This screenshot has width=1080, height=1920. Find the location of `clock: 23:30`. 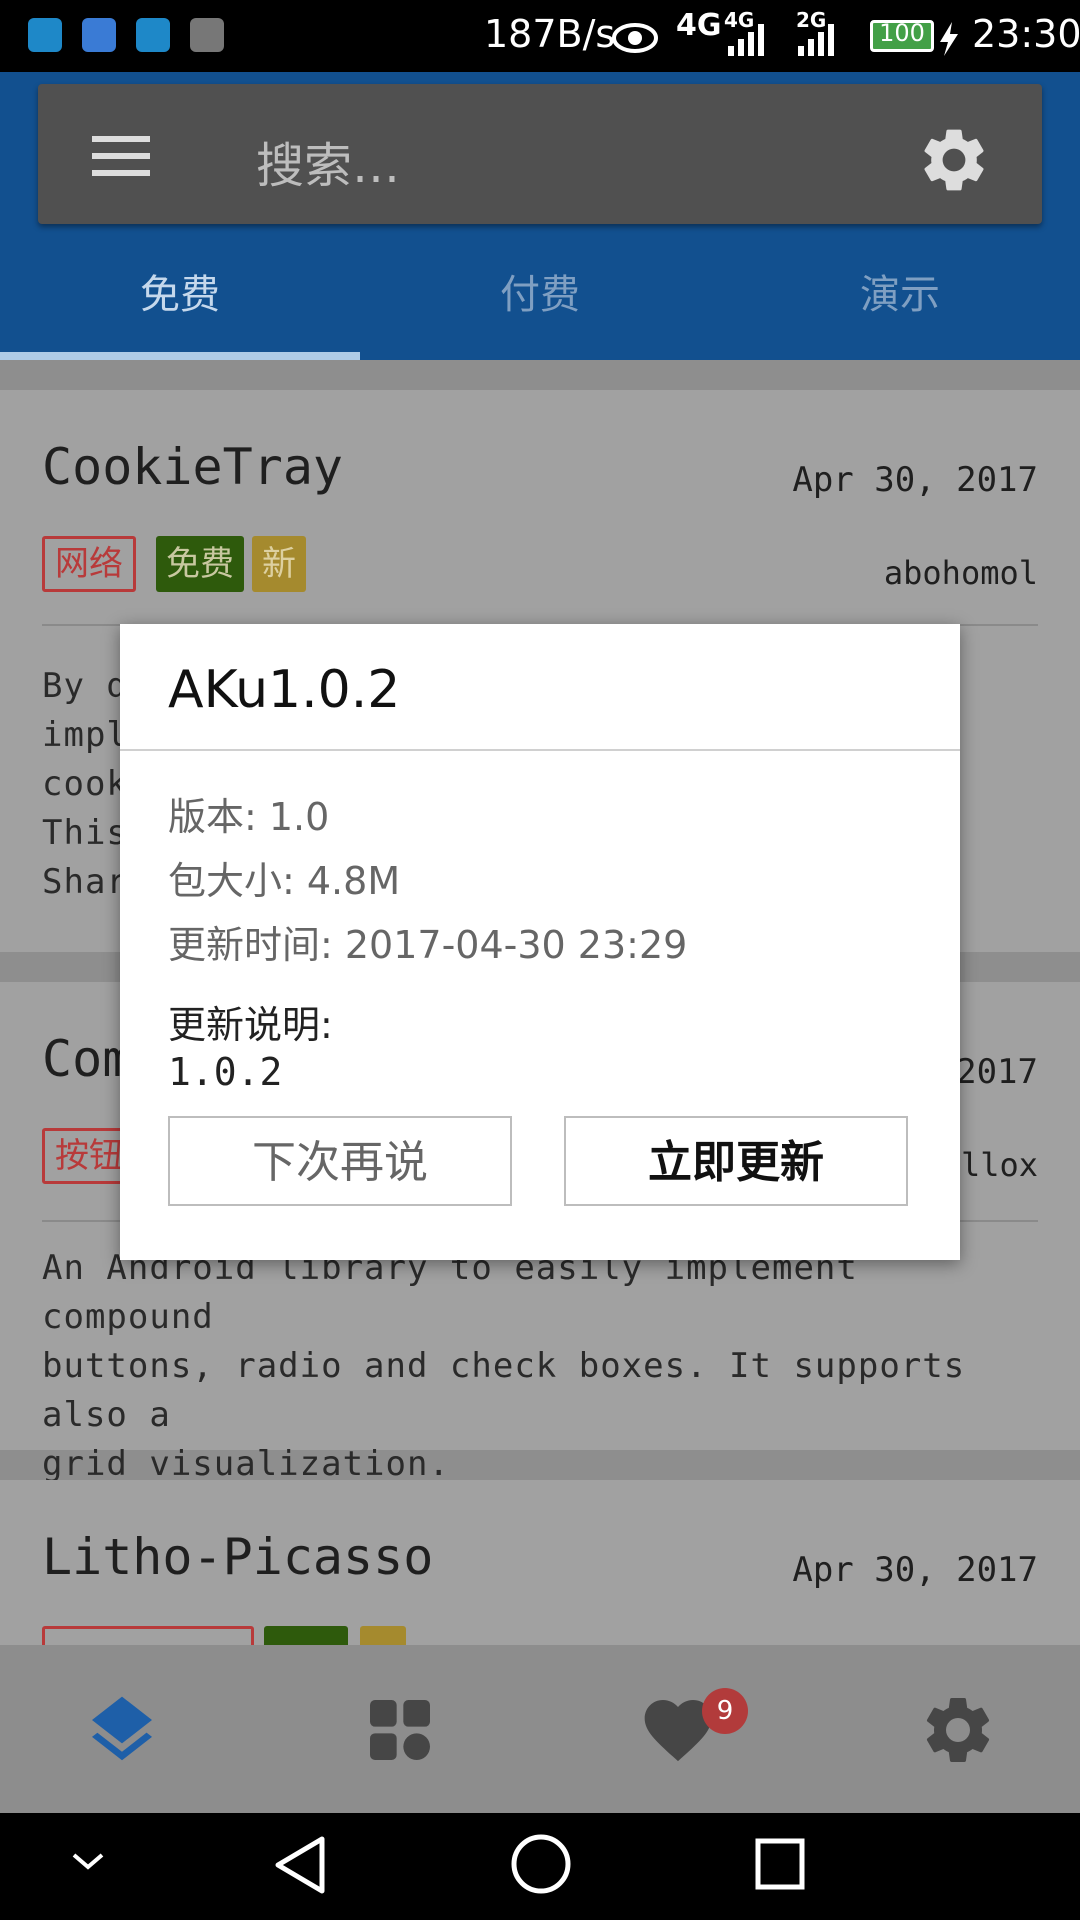

clock: 23:30 is located at coordinates (1026, 34).